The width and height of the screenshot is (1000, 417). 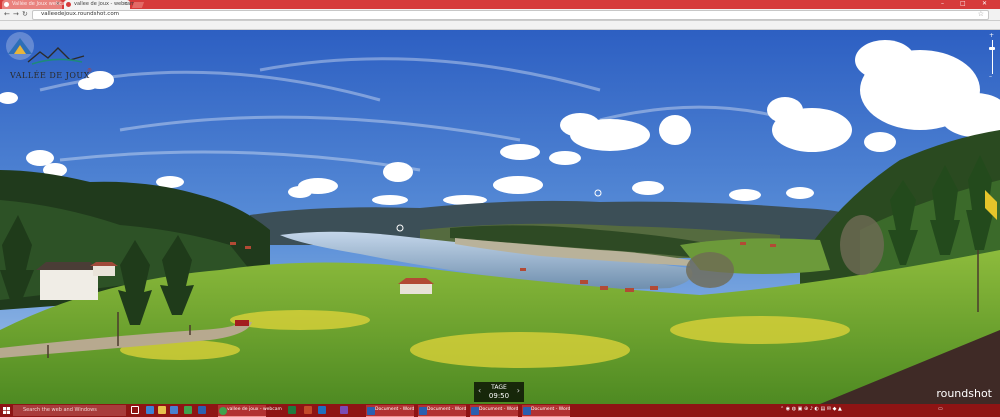 I want to click on search-placeholder: Search the web and Windows, so click(x=60, y=410).